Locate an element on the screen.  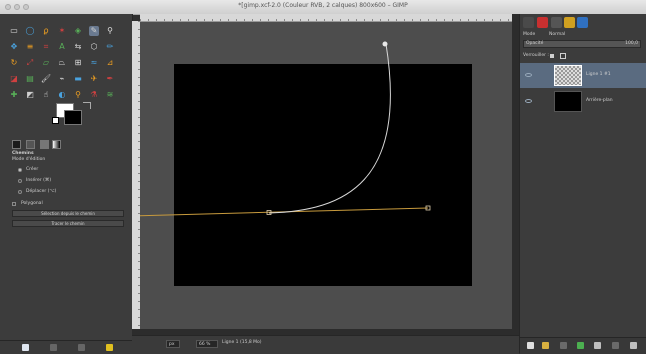
measure-icon: ⊿ is located at coordinates (110, 63).